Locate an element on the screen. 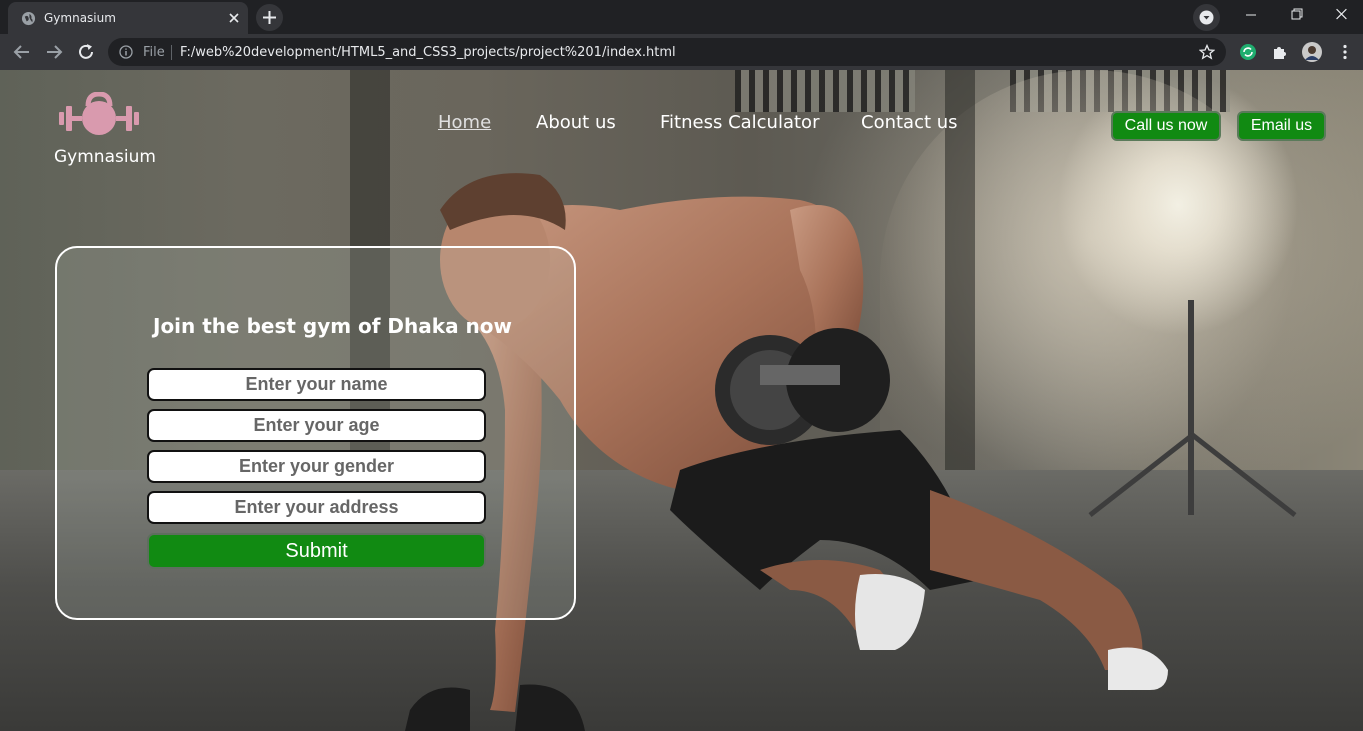 The width and height of the screenshot is (1363, 731). chevron-down-icon is located at coordinates (1206, 17).